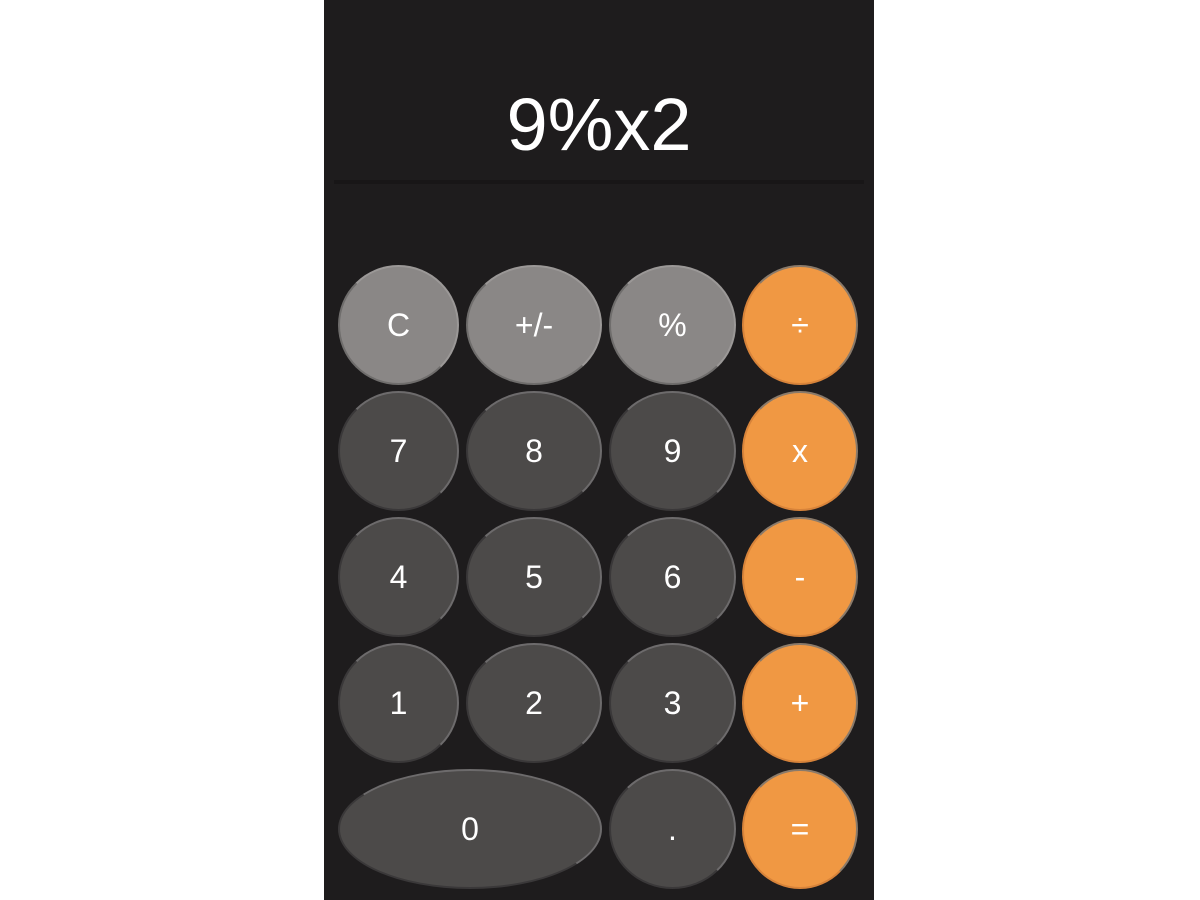 The width and height of the screenshot is (1200, 900). I want to click on subtract-button-label: -, so click(800, 576).